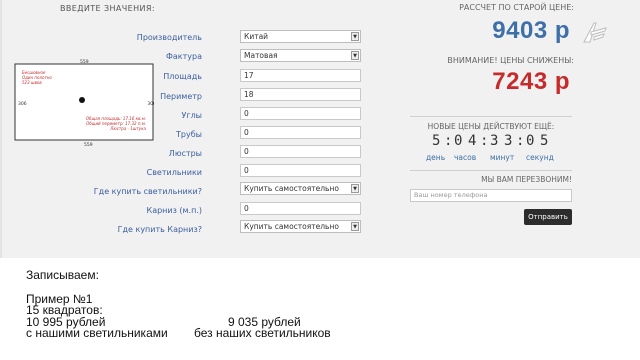 This screenshot has width=640, height=360. Describe the element at coordinates (531, 30) in the screenshot. I see `old-price-value: 9403 р` at that location.